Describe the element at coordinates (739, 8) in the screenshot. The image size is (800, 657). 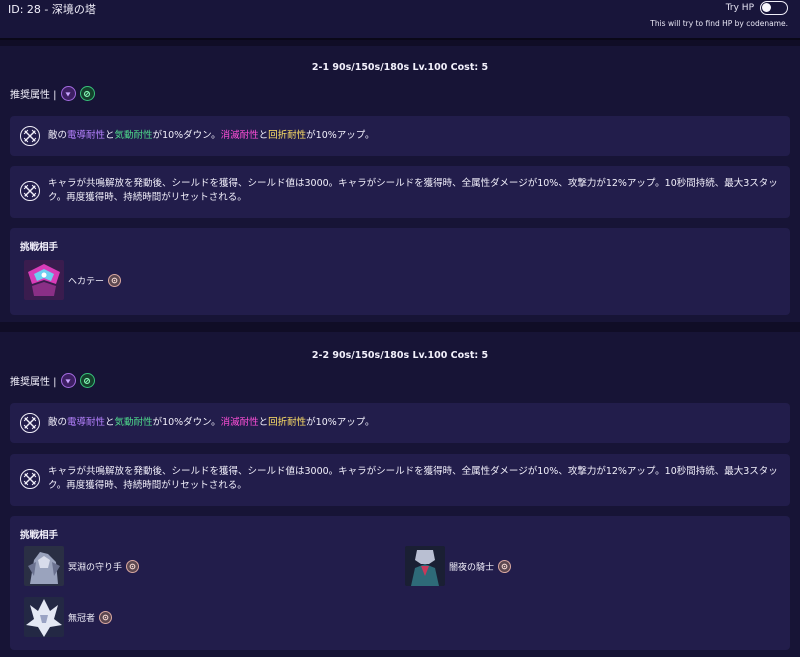
I see `try-hp-label: Try HP` at that location.